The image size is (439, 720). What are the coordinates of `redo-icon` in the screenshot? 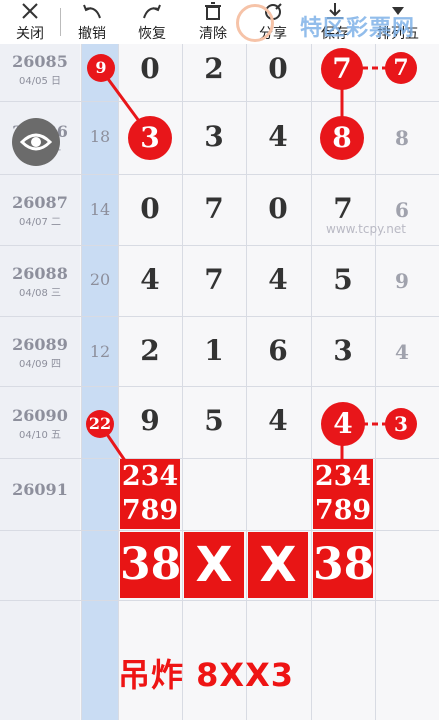 It's located at (152, 11).